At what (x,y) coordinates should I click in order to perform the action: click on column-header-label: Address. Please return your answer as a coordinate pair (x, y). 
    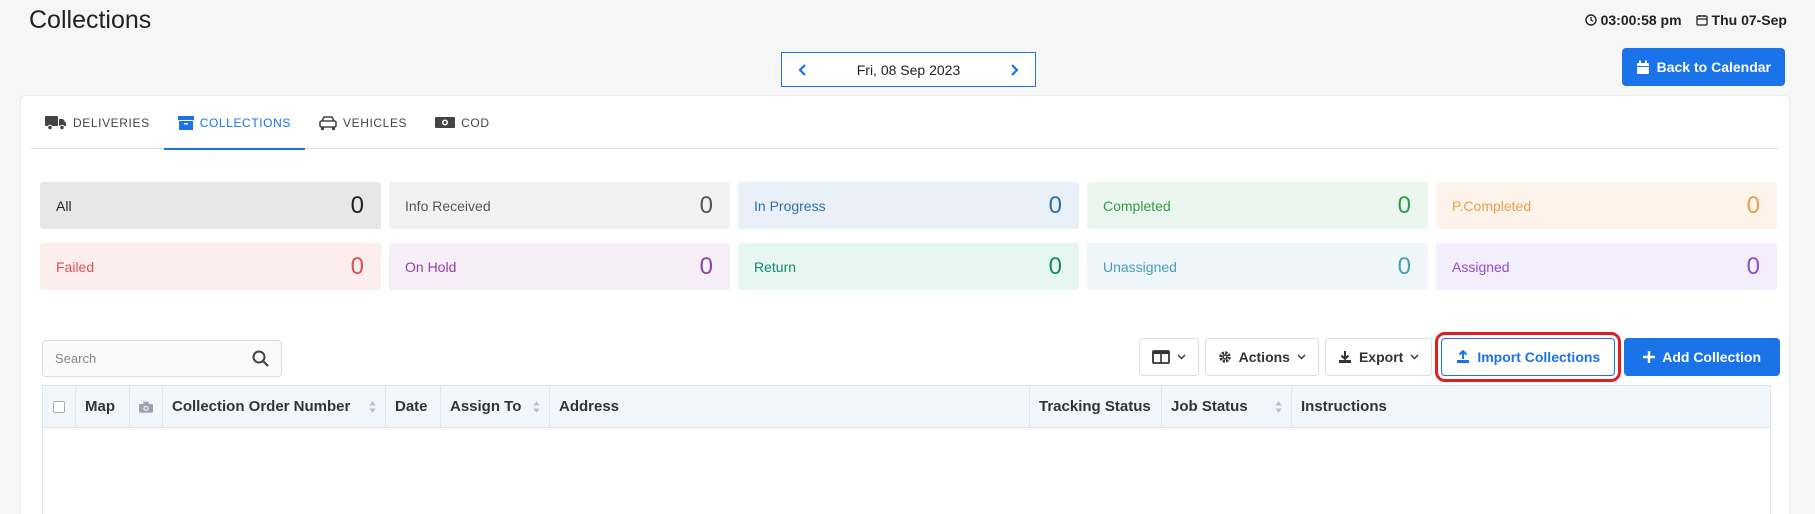
    Looking at the image, I should click on (589, 406).